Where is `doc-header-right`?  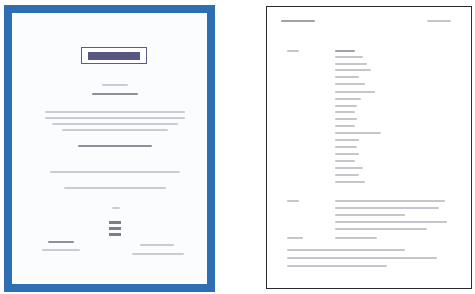
doc-header-right is located at coordinates (439, 21).